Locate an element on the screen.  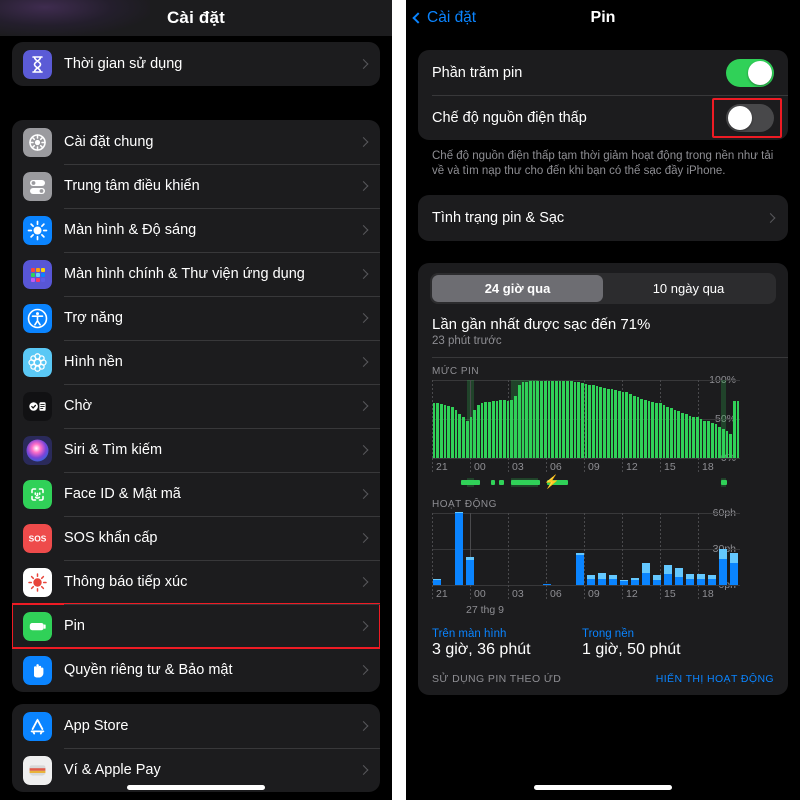
settings-row-accessibility: Trợ năng is located at coordinates (196, 318).